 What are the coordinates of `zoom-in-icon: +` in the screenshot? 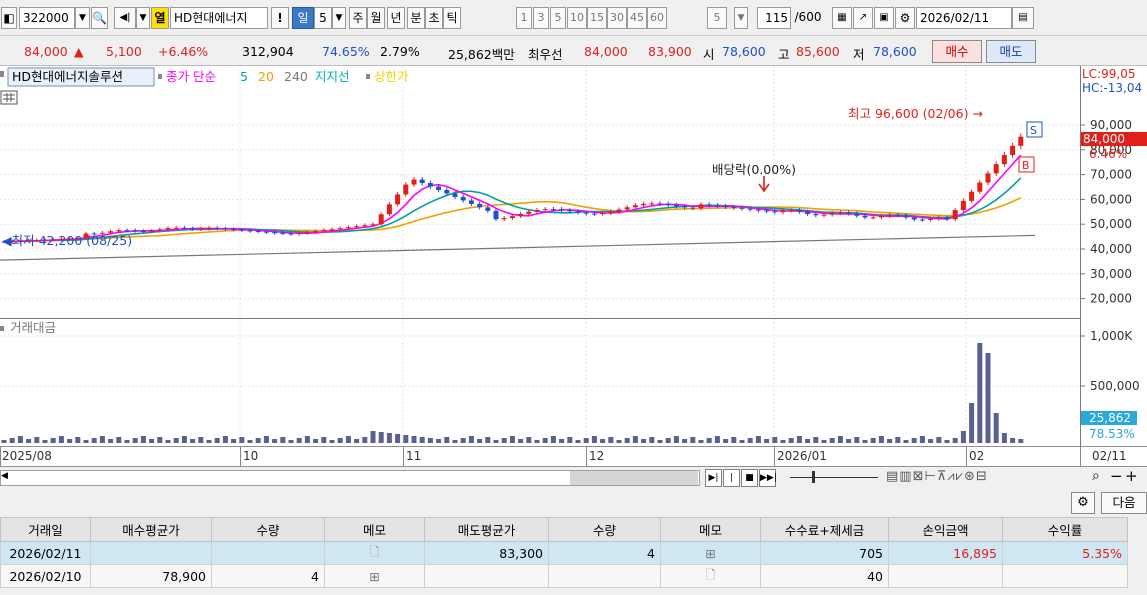 It's located at (1131, 476).